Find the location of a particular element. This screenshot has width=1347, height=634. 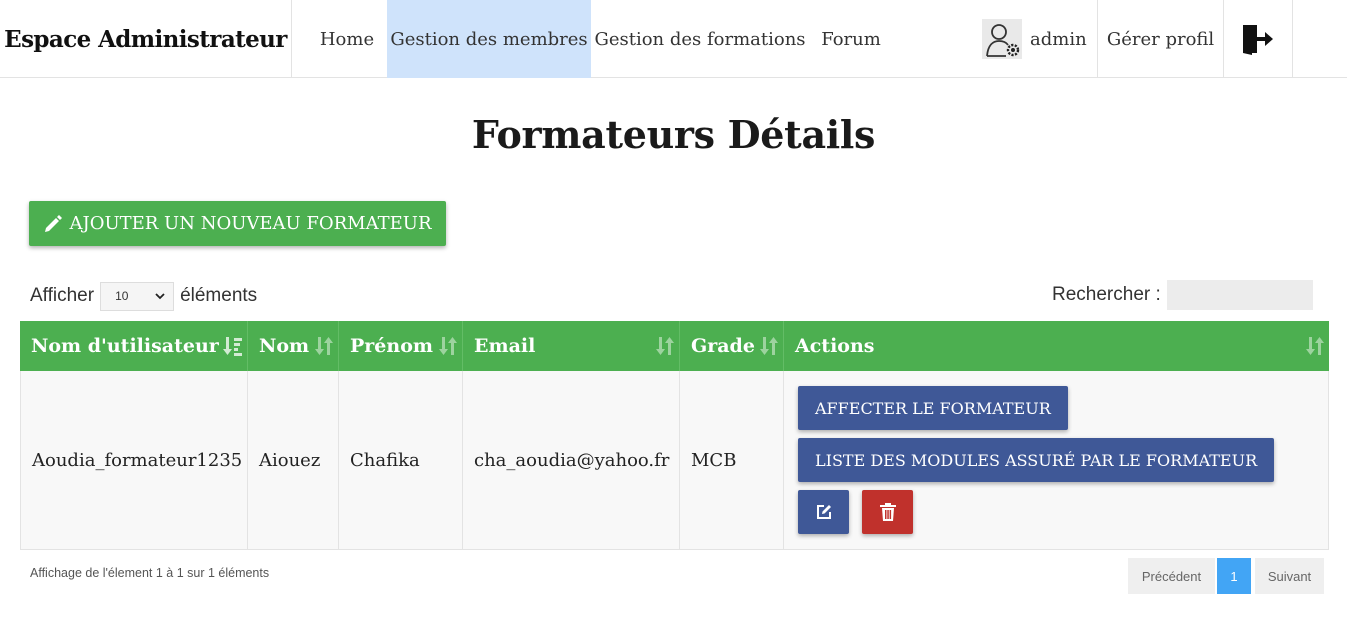

show-suffix: éléments is located at coordinates (219, 295).